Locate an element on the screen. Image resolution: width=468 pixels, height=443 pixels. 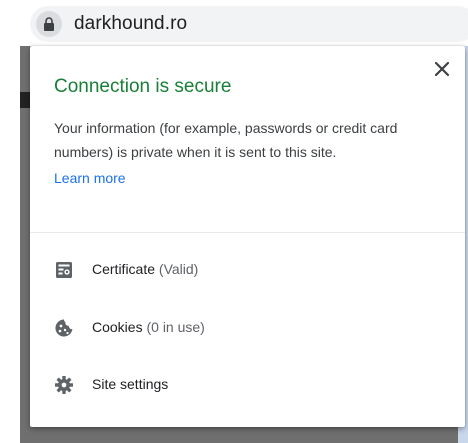
certificate-label: Certificate is located at coordinates (124, 269).